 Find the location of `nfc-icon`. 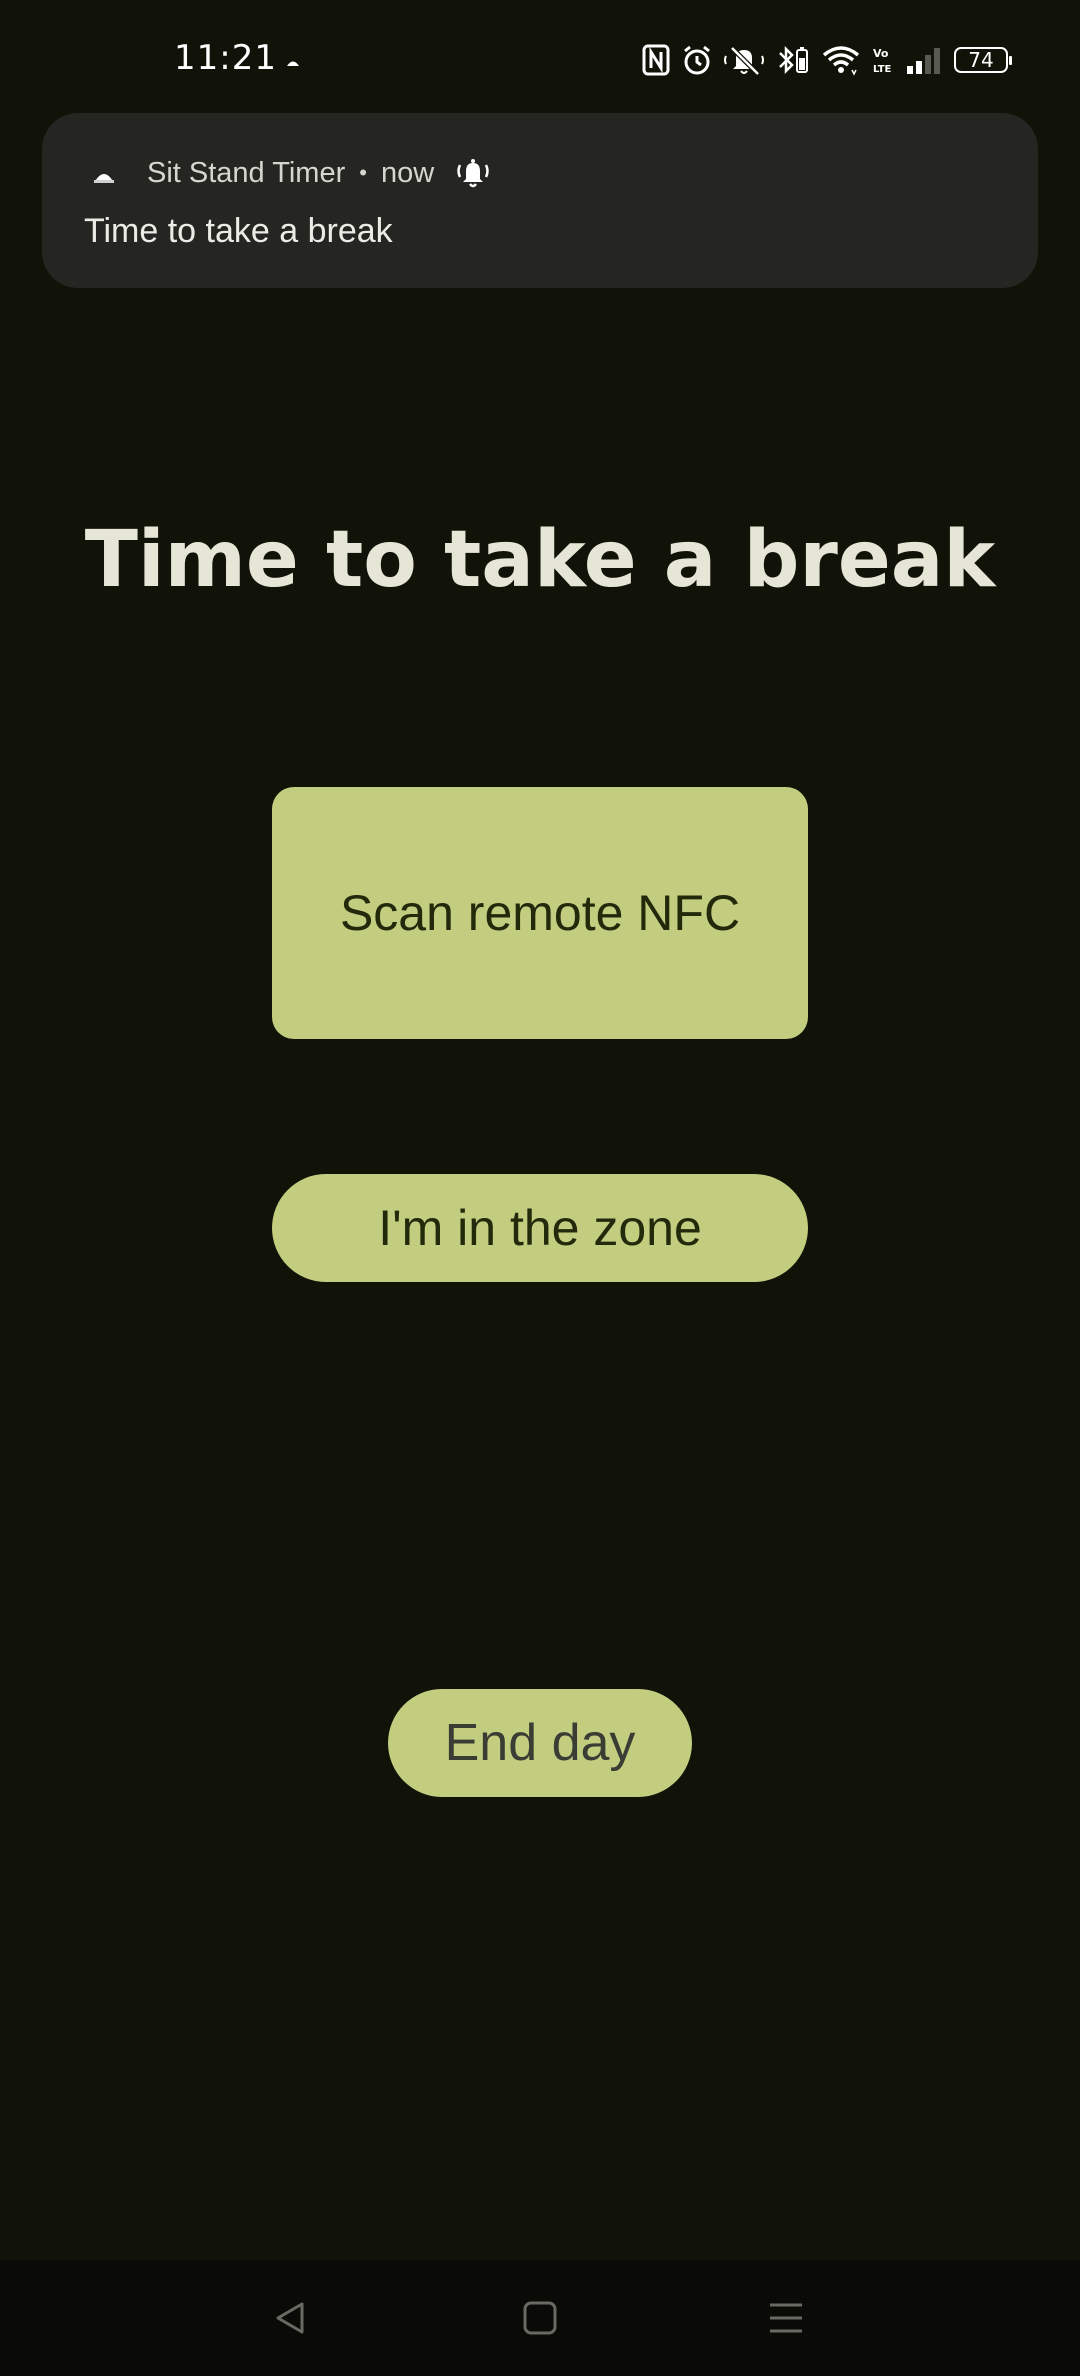

nfc-icon is located at coordinates (656, 60).